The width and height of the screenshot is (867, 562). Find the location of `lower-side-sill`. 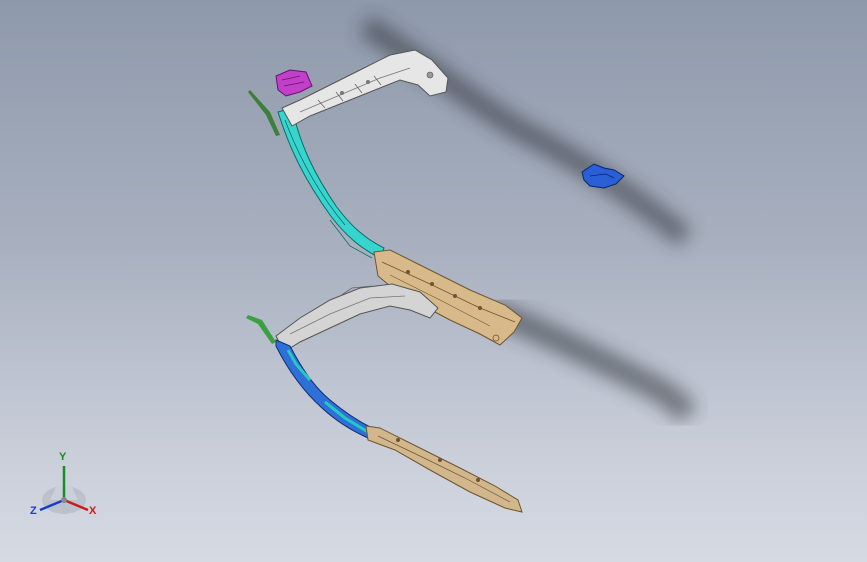

lower-side-sill is located at coordinates (444, 469).